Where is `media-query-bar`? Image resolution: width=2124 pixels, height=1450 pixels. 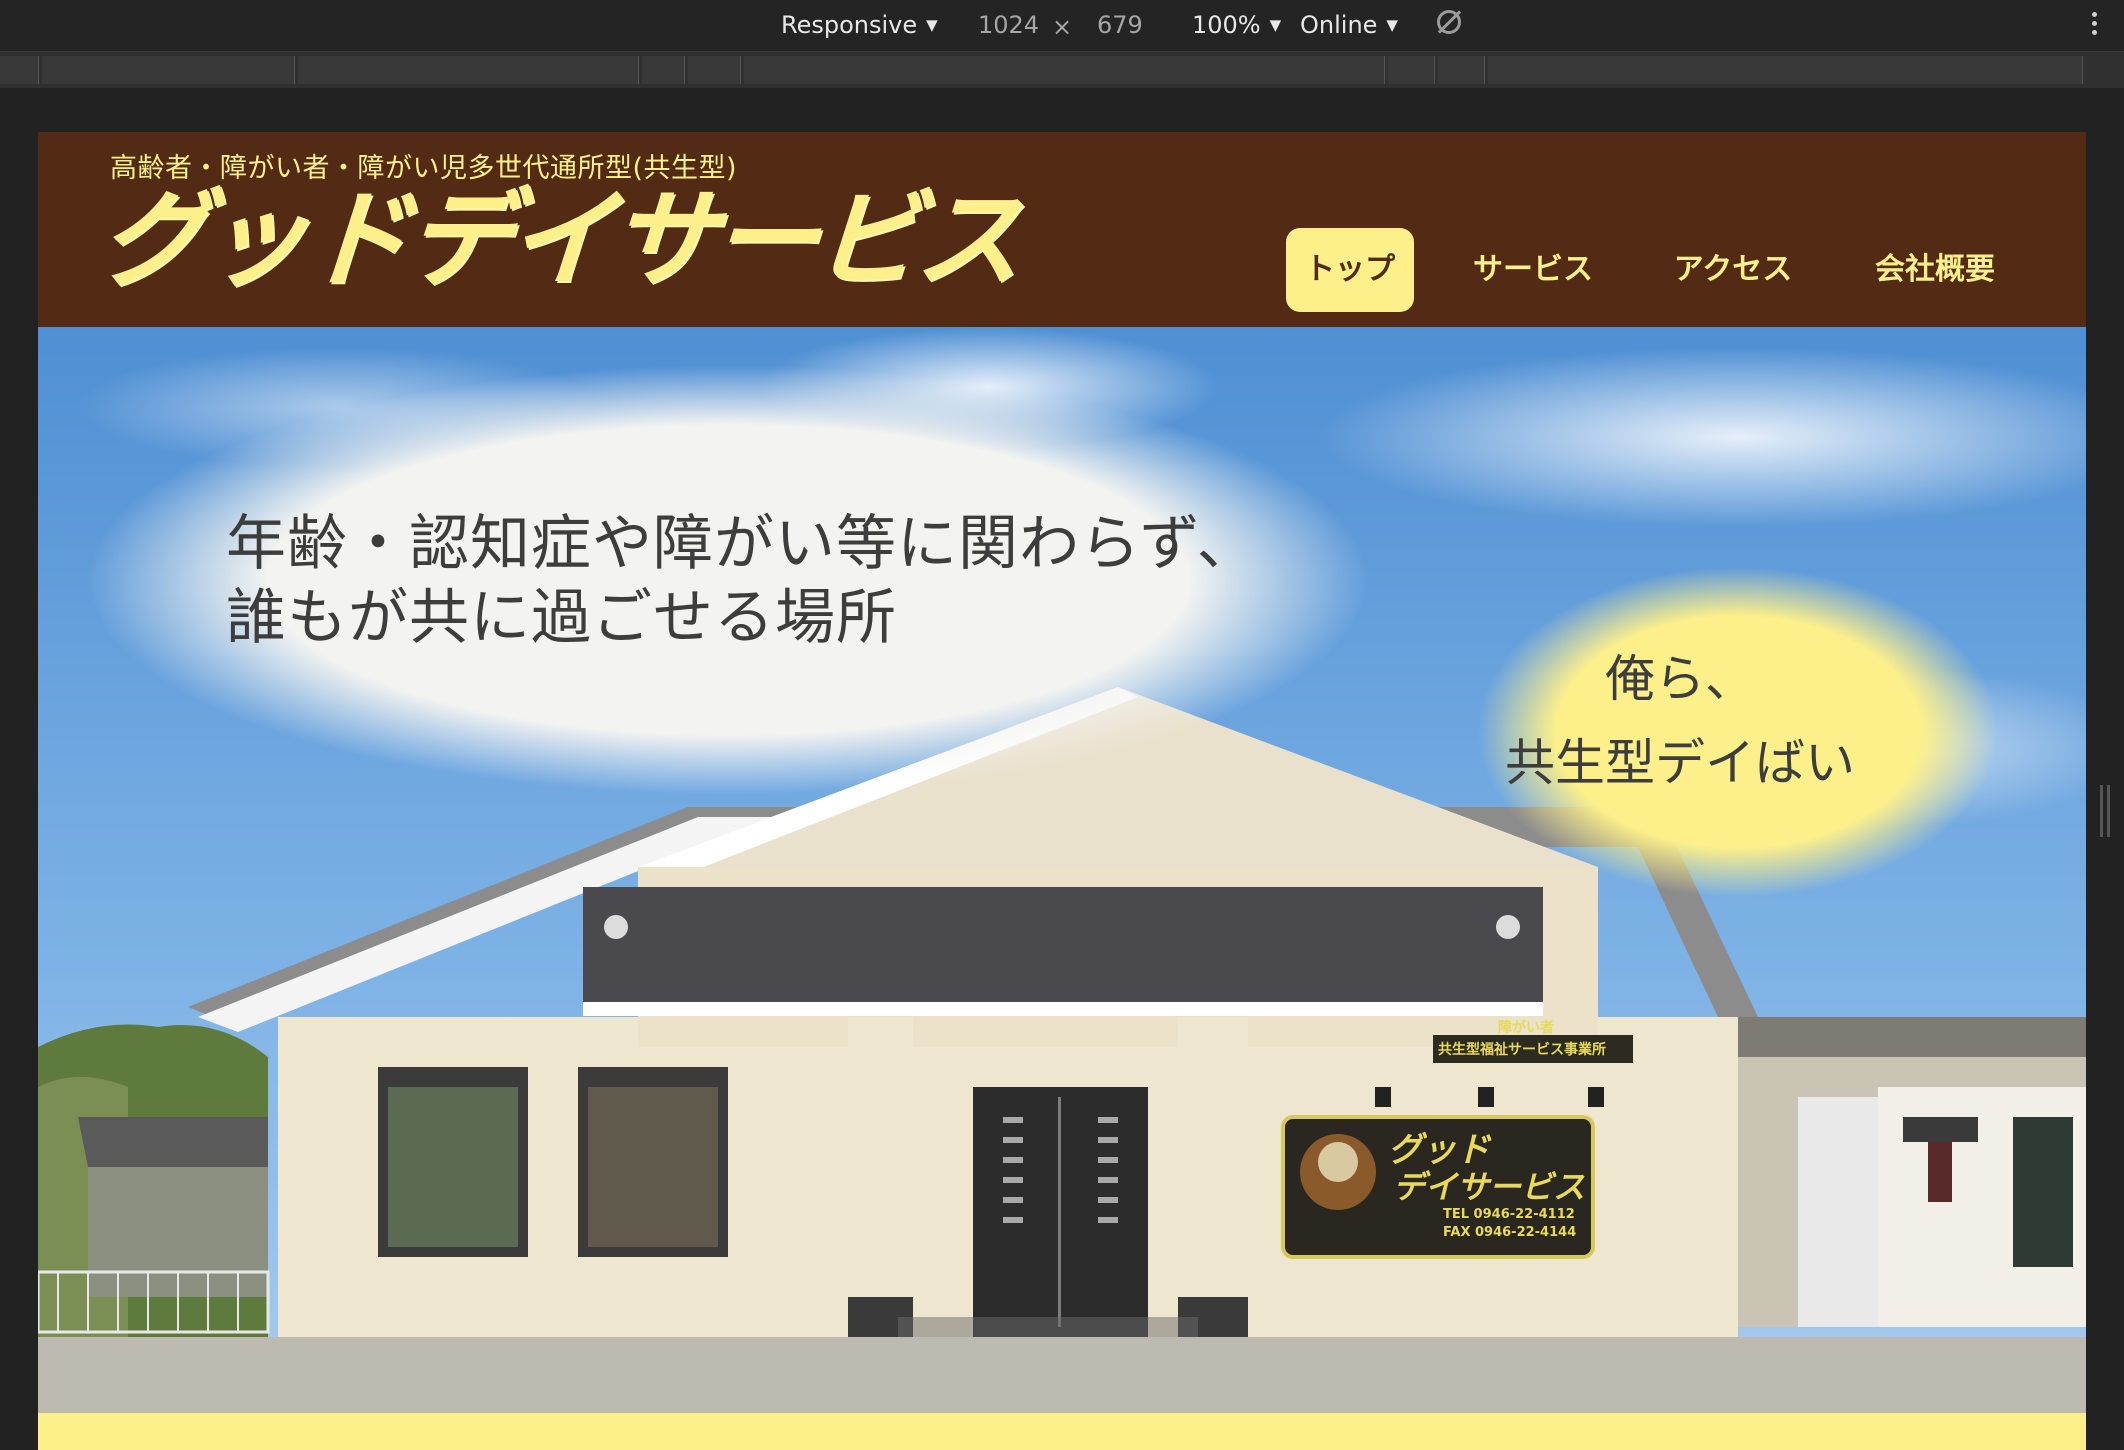 media-query-bar is located at coordinates (1062, 70).